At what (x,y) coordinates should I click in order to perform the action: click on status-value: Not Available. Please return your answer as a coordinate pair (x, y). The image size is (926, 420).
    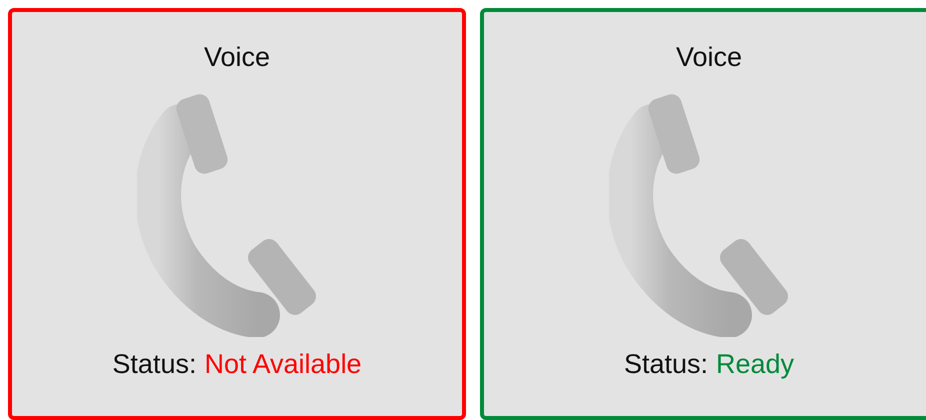
    Looking at the image, I should click on (283, 364).